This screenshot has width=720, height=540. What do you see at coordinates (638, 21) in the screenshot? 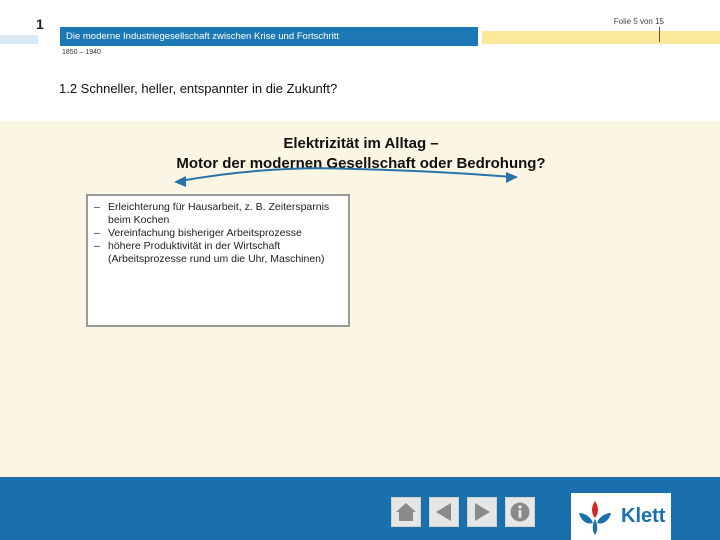
I see `slide-counter: Folie 5 von 15` at bounding box center [638, 21].